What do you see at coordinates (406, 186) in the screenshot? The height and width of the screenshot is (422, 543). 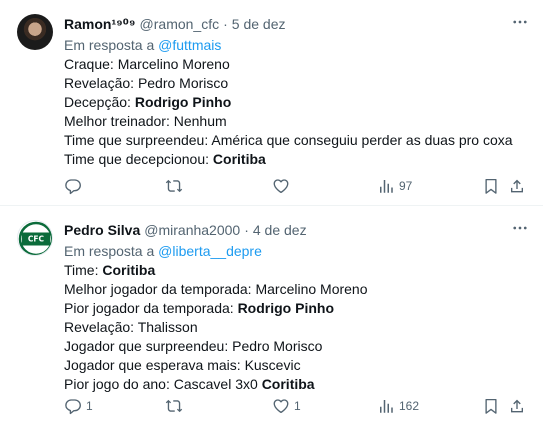 I see `views-count: 97` at bounding box center [406, 186].